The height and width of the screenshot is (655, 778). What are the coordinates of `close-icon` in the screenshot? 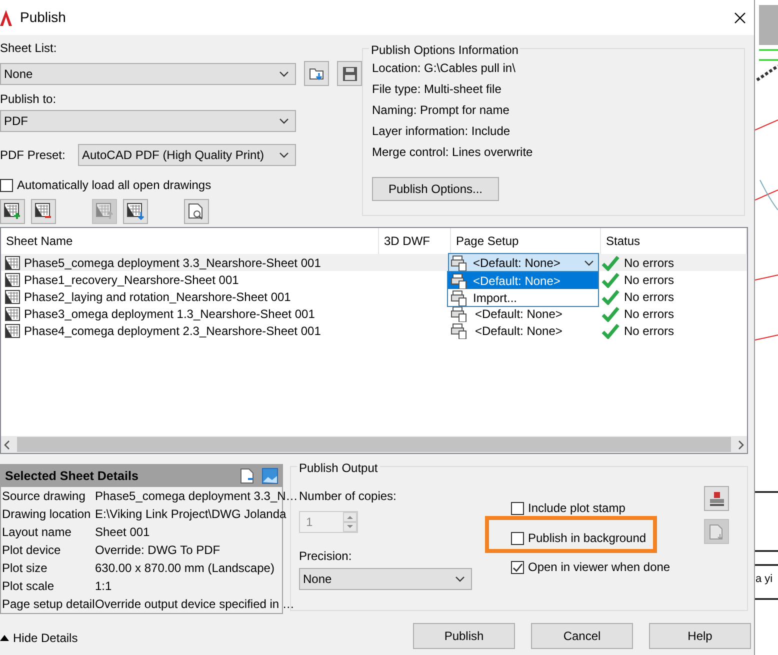 It's located at (740, 18).